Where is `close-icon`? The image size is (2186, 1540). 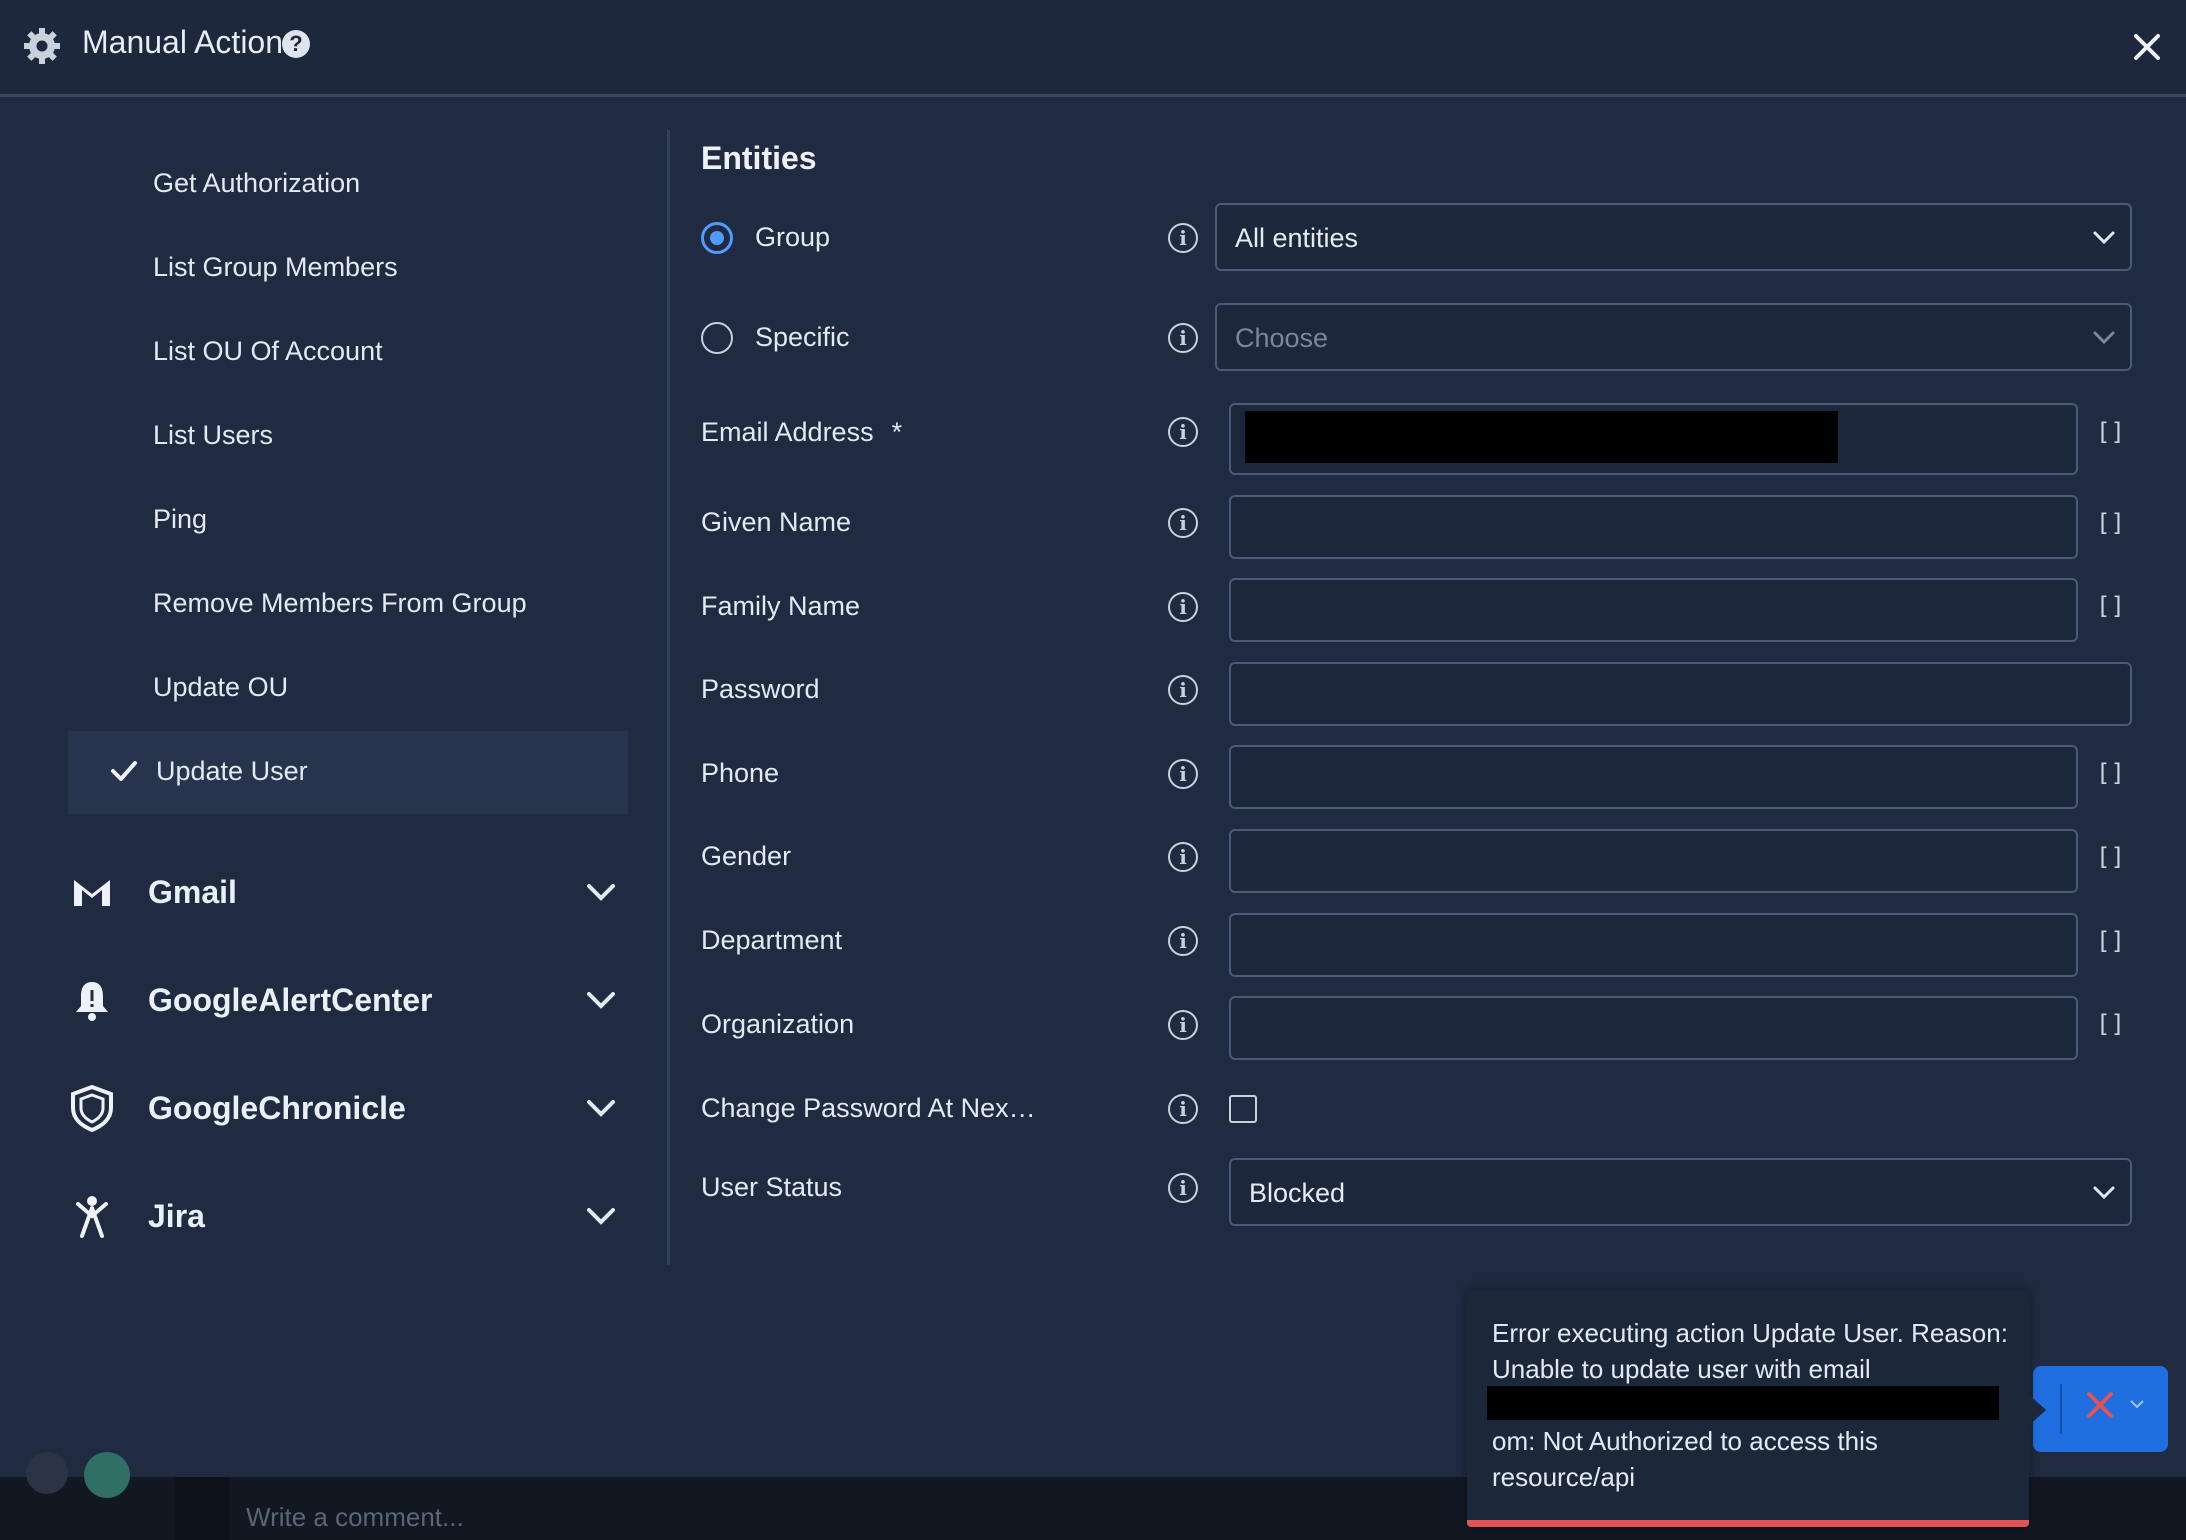
close-icon is located at coordinates (2147, 47).